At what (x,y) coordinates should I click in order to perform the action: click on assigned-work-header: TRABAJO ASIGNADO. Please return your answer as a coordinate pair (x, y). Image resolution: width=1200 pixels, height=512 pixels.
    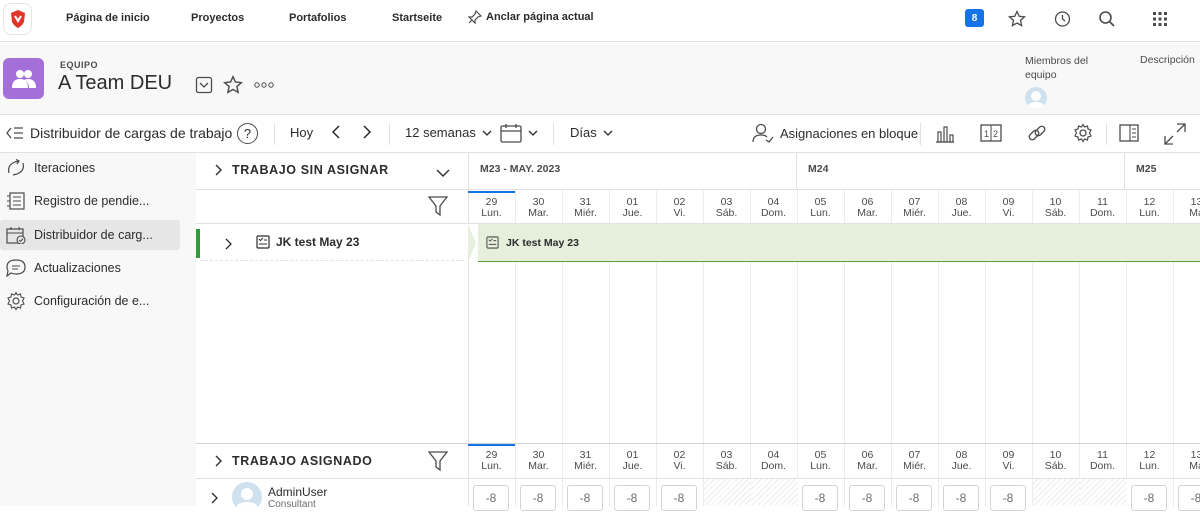
    Looking at the image, I should click on (293, 461).